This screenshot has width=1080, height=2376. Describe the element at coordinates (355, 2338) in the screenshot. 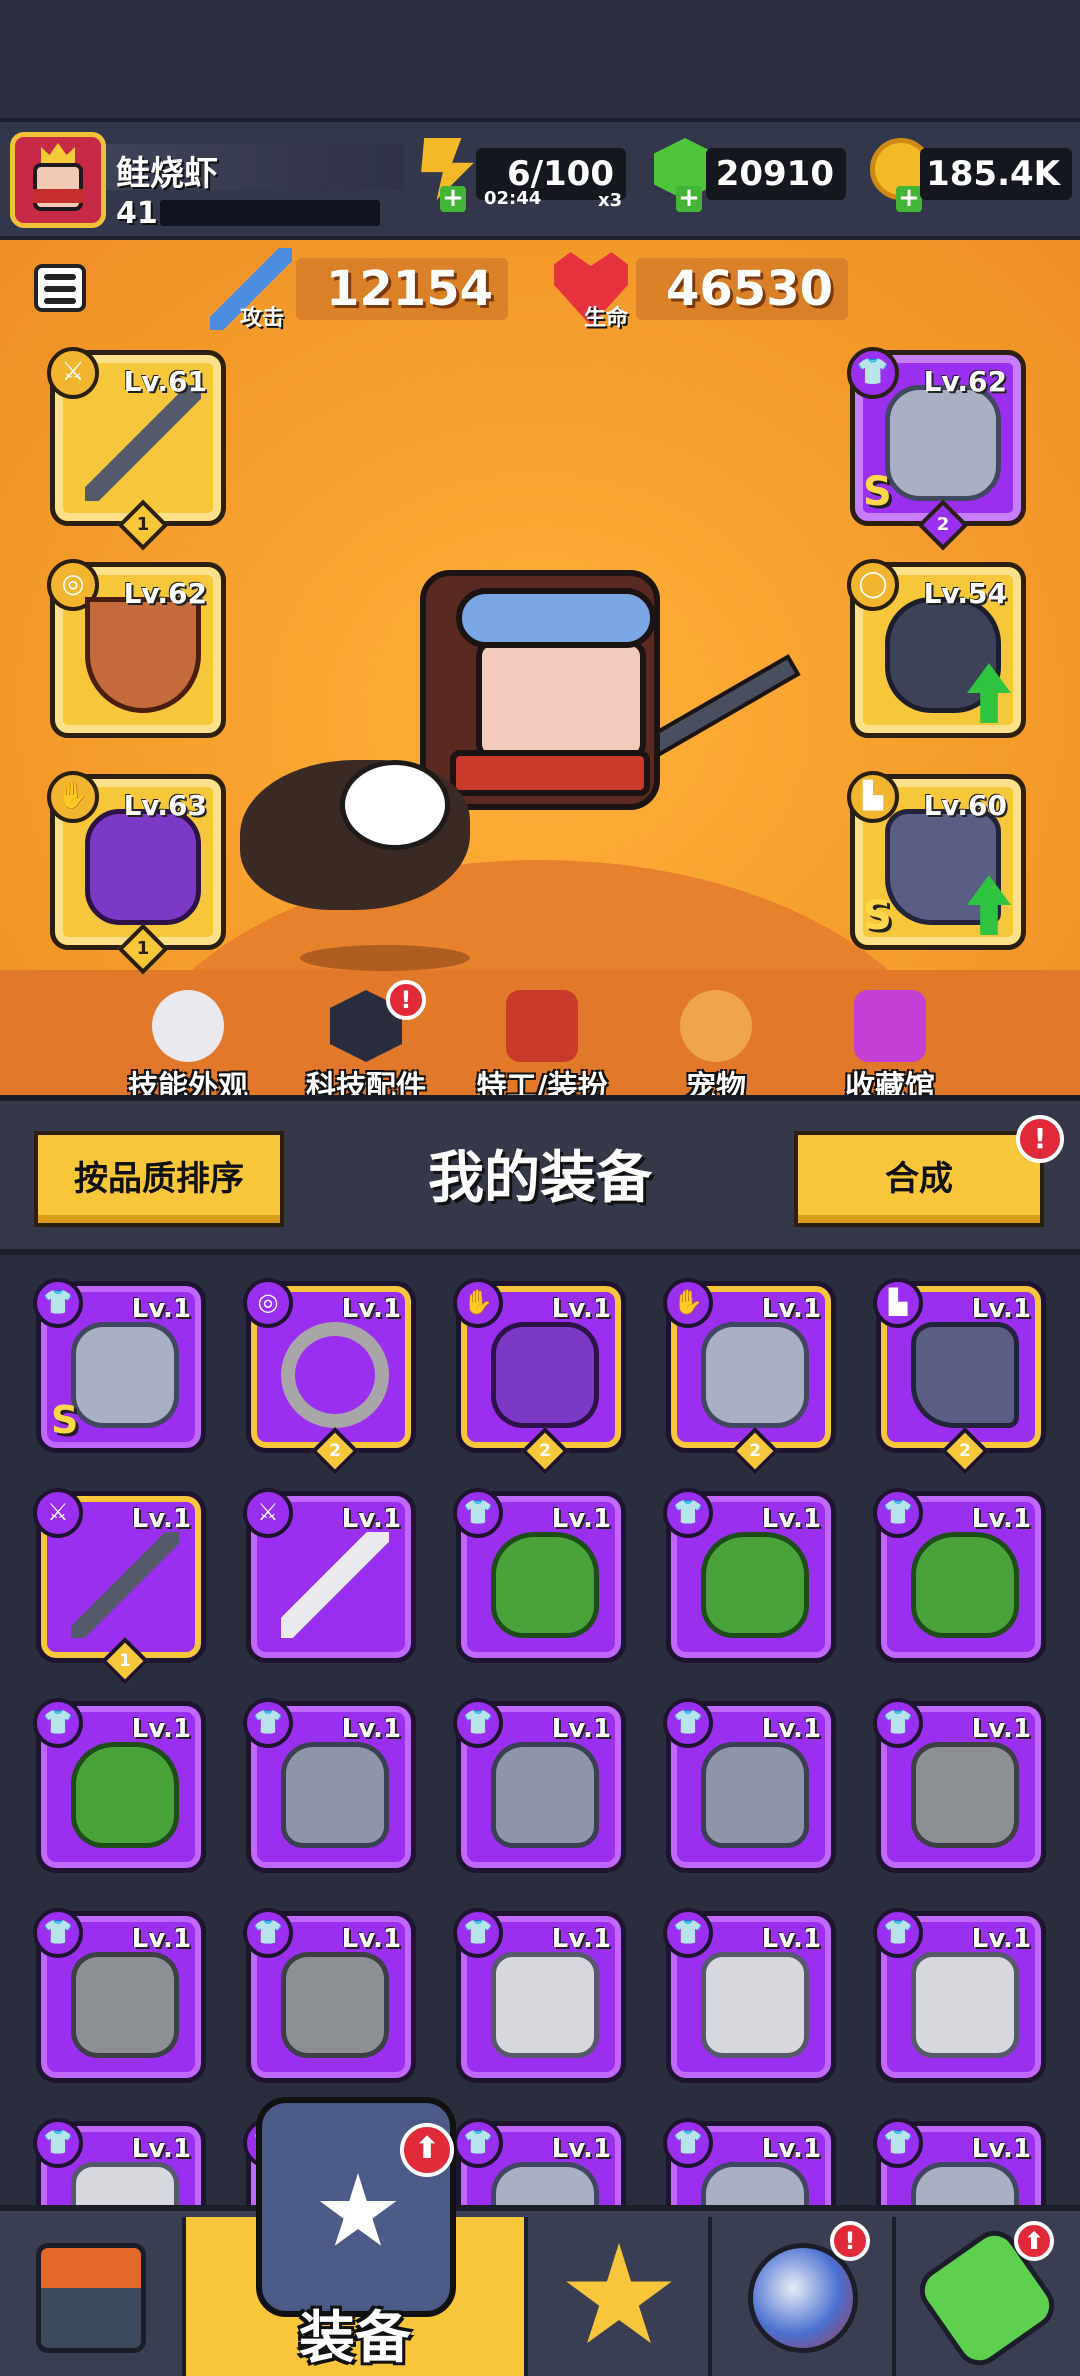

I see `nav-tab-label: 装备` at that location.